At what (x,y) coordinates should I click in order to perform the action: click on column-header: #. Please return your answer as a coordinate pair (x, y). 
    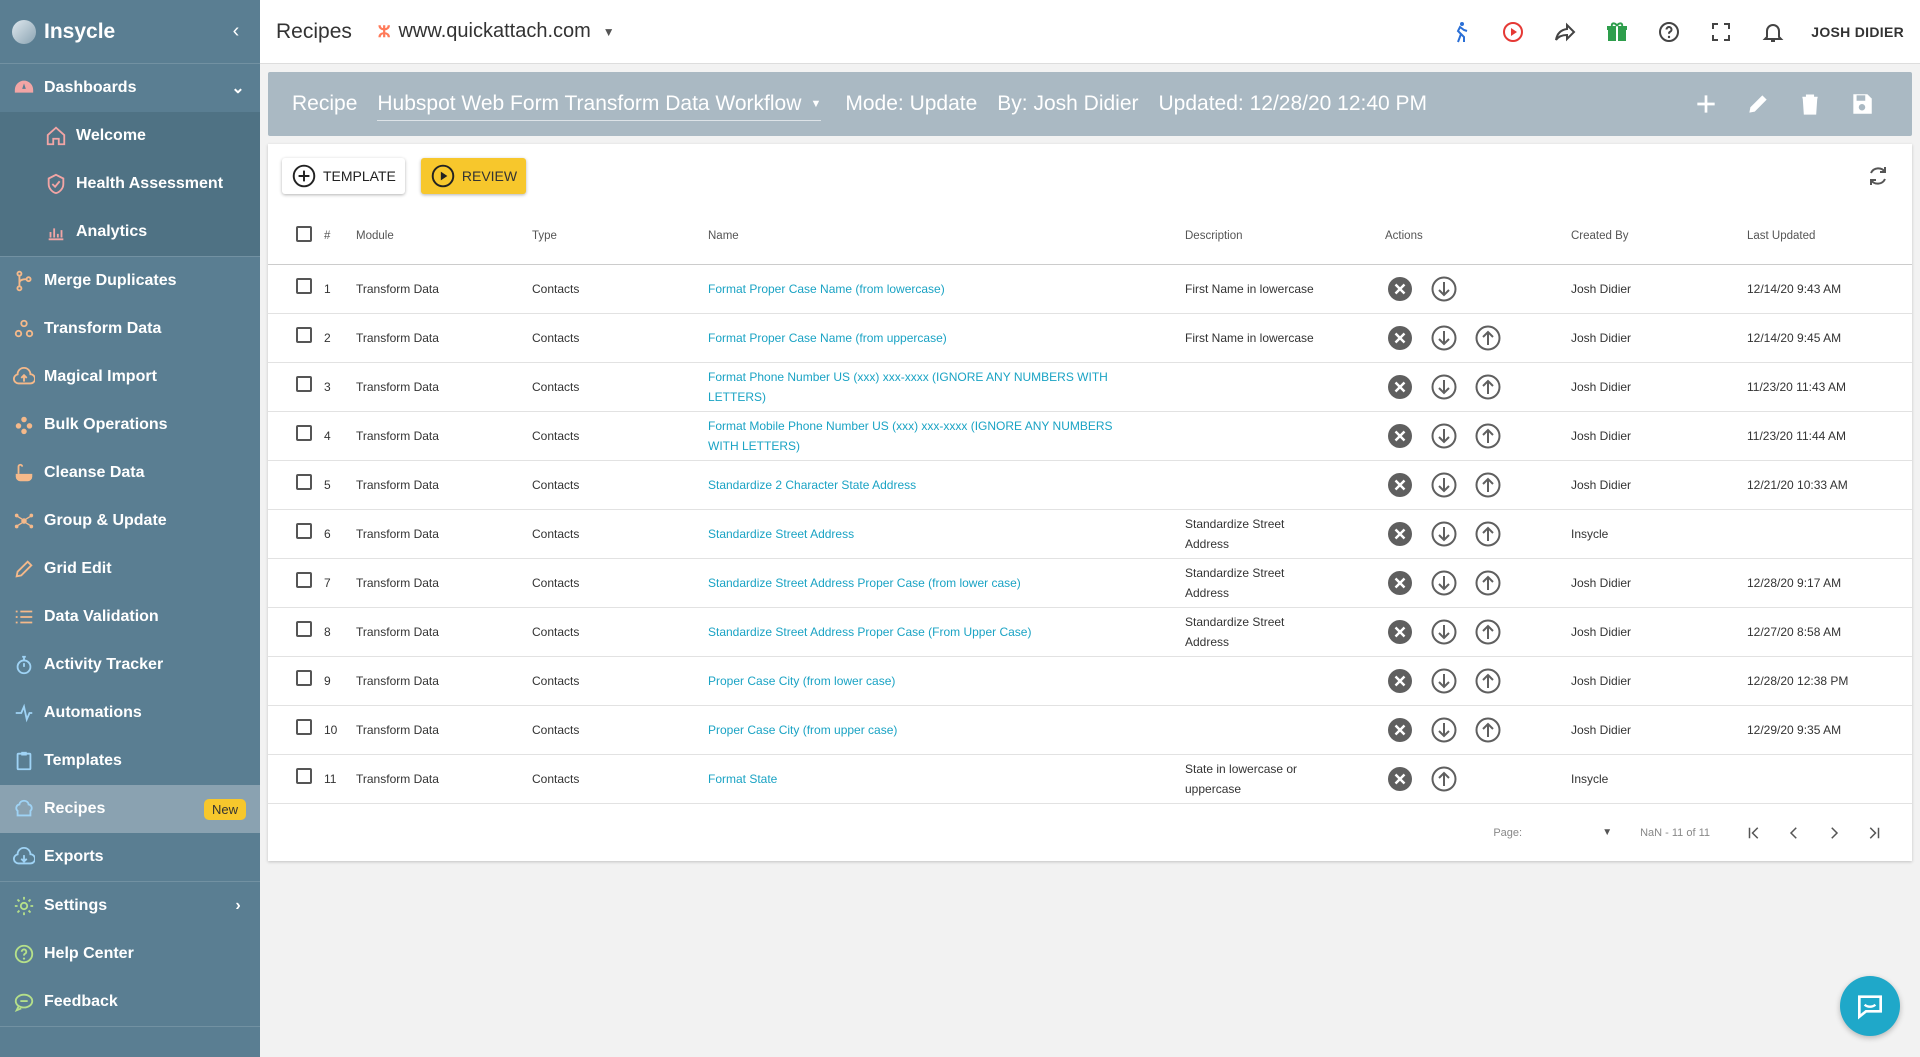
    Looking at the image, I should click on (340, 236).